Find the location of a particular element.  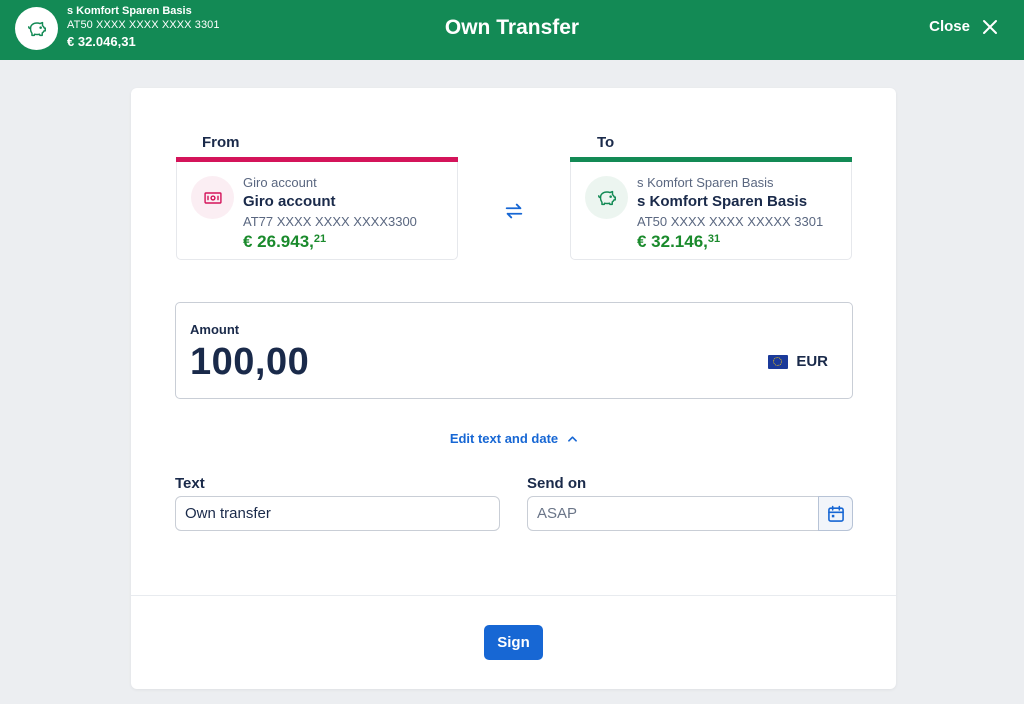

from-account-balance: € 26.943,21 is located at coordinates (330, 241).